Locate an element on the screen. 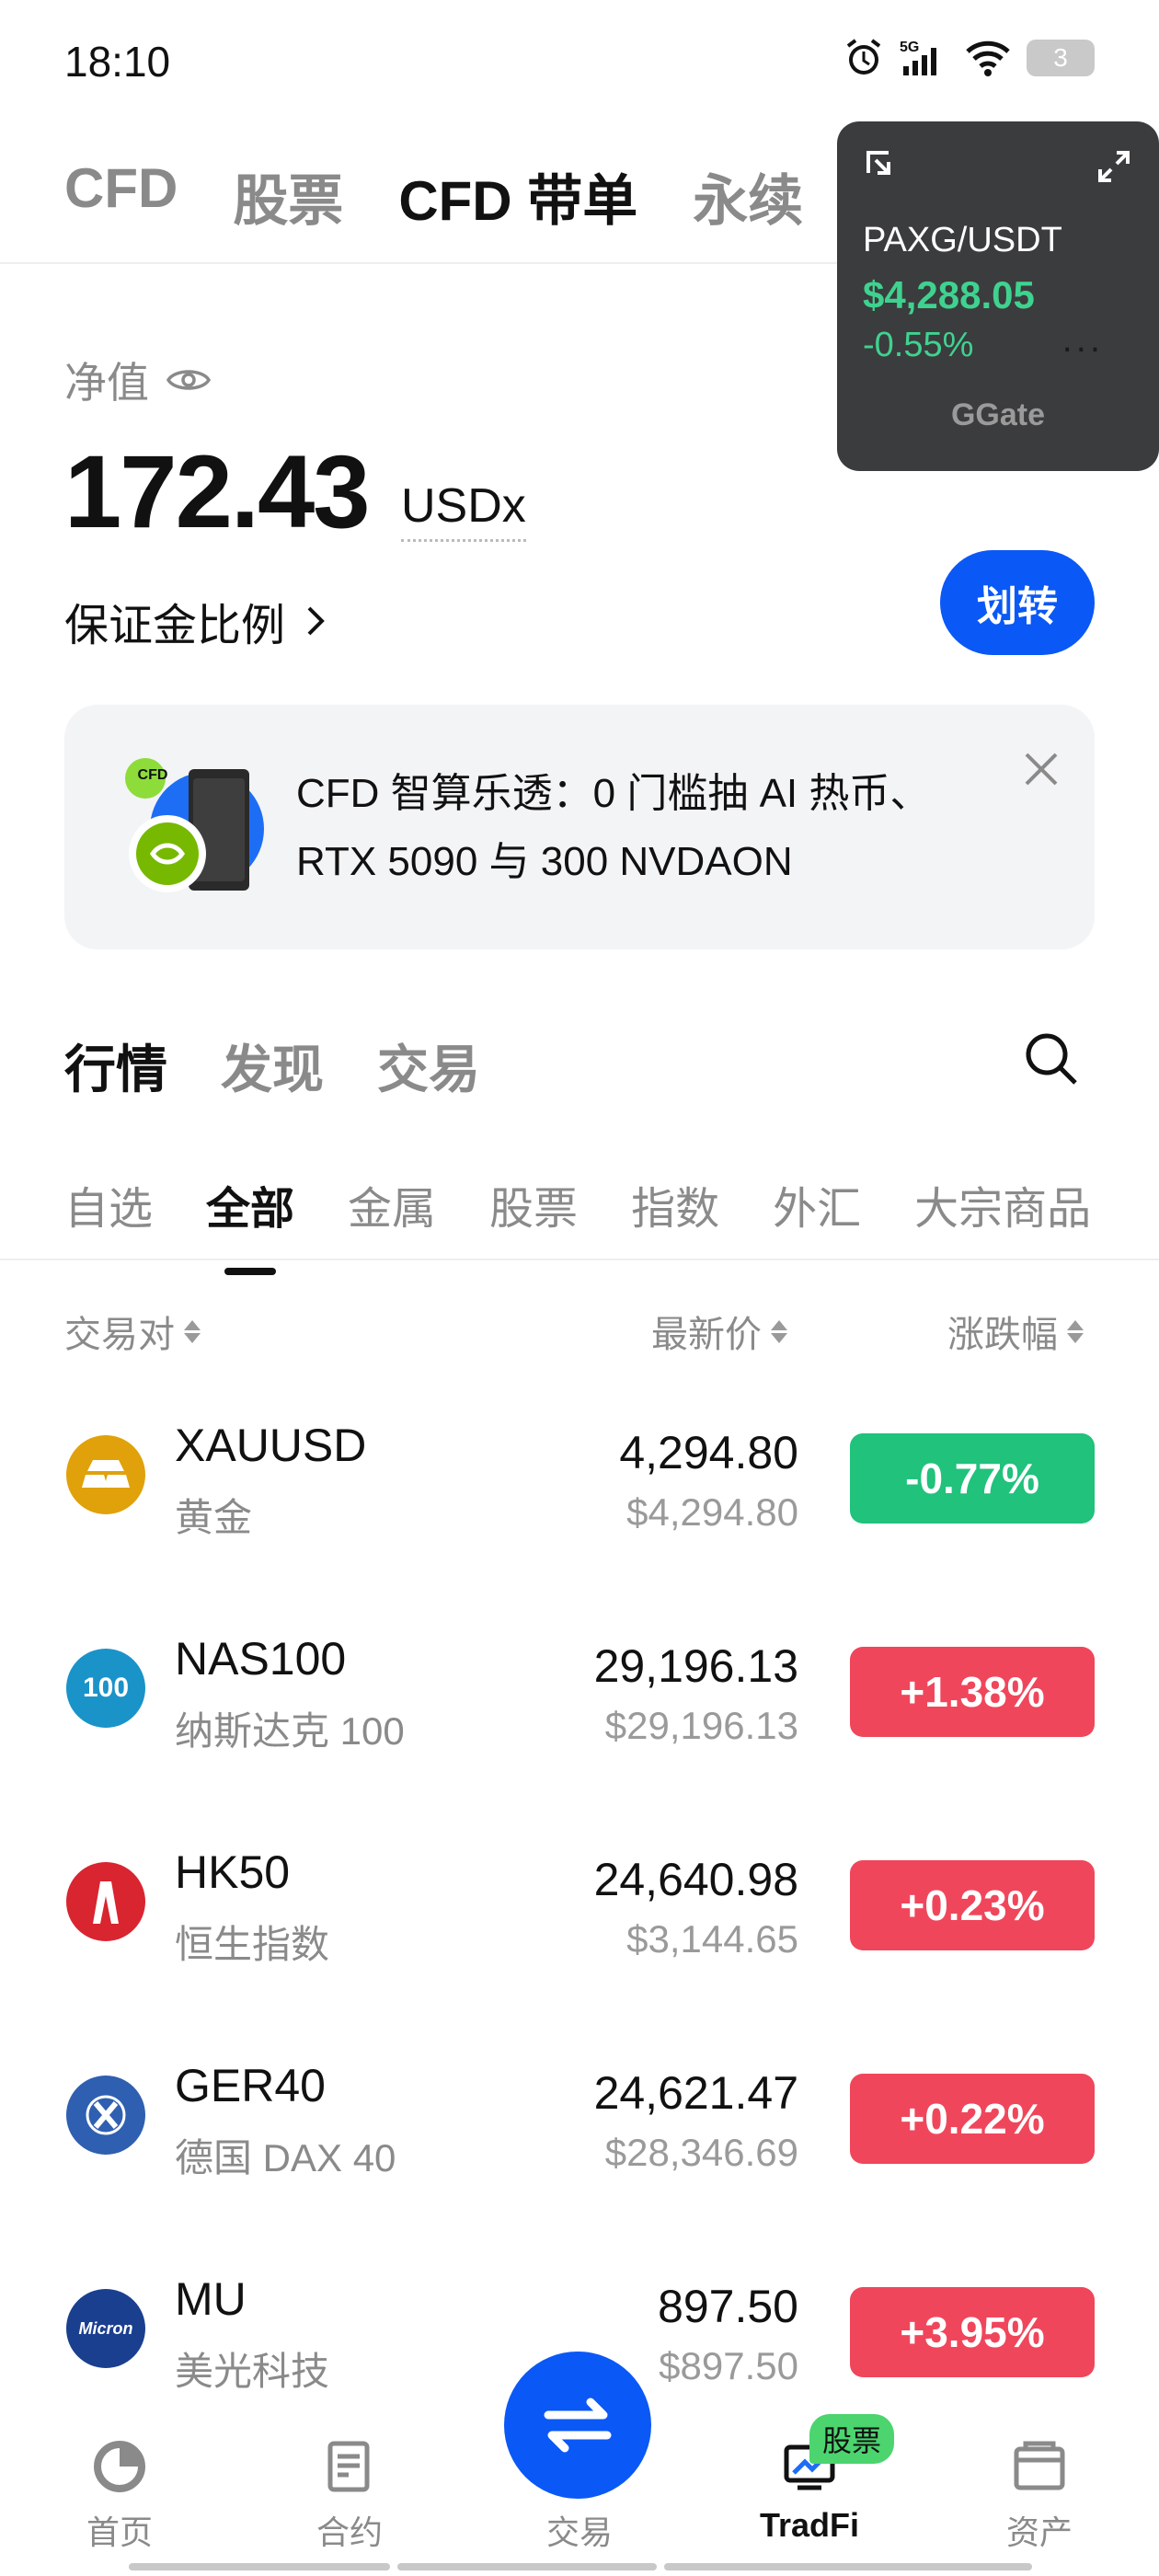  row-name: 美光科技 is located at coordinates (252, 2371).